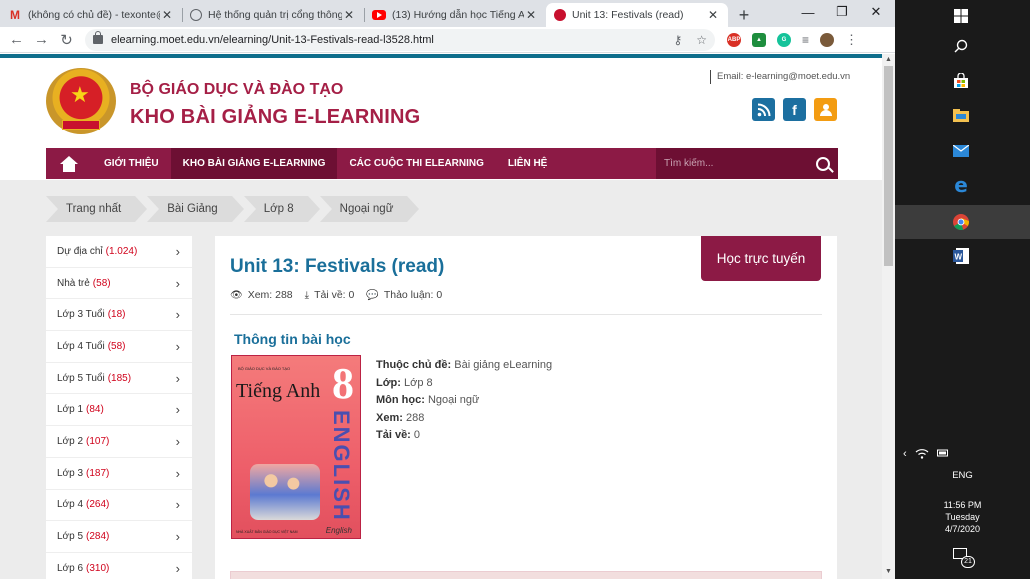 This screenshot has width=1030, height=579. I want to click on menu-dots-icon: ⋮, so click(851, 40).